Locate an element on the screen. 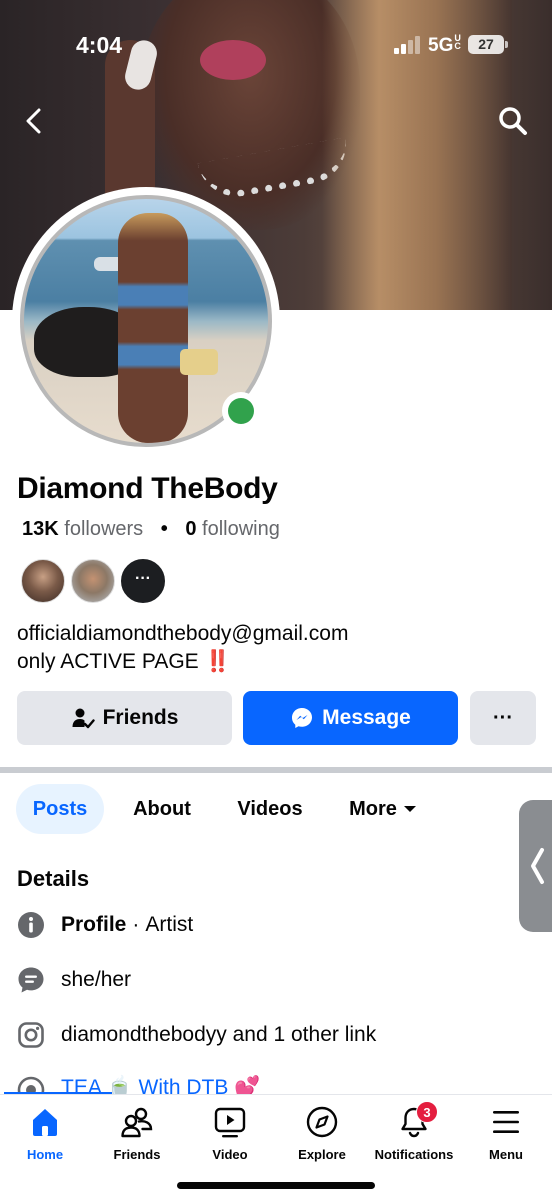  side-panel-handle is located at coordinates (535, 866).